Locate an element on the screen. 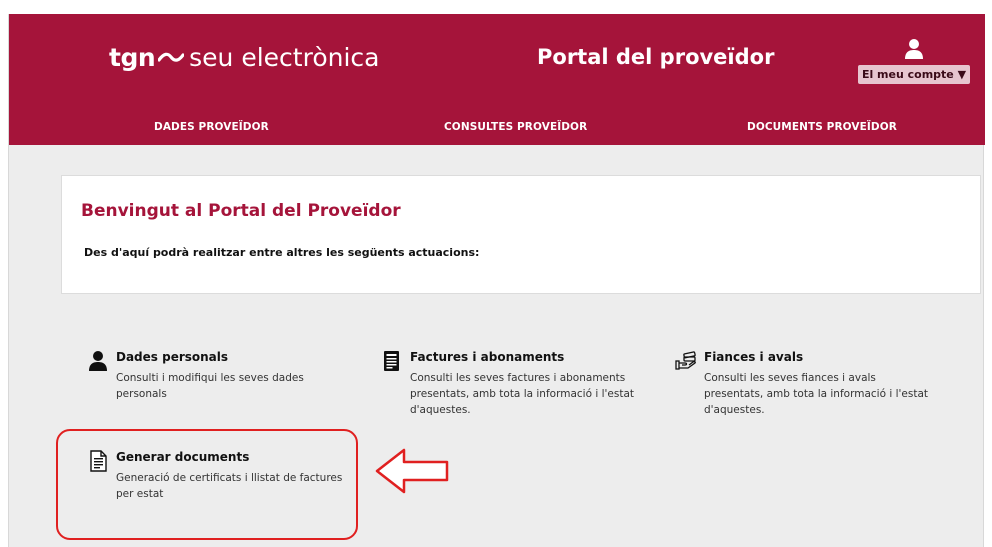  nav-item-dades-proveidor: DADES PROVEÏDOR is located at coordinates (211, 127).